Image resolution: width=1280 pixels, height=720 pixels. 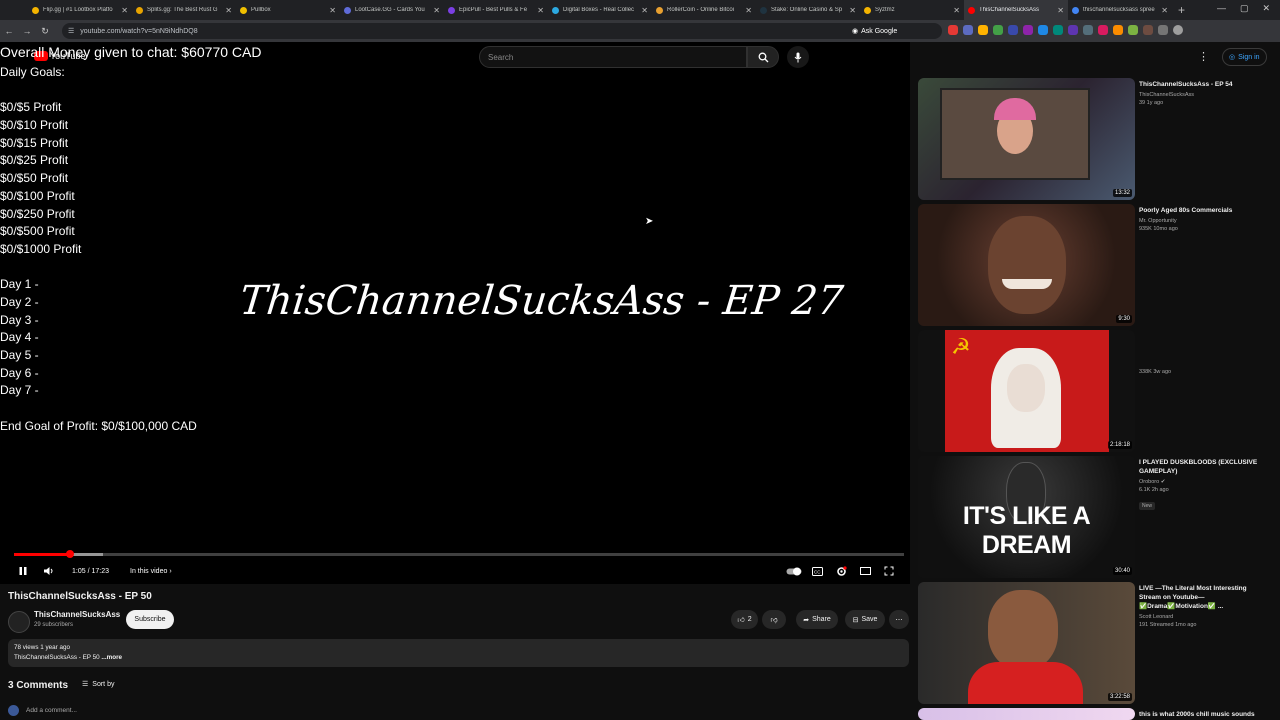 What do you see at coordinates (865, 571) in the screenshot?
I see `theater-mode-button` at bounding box center [865, 571].